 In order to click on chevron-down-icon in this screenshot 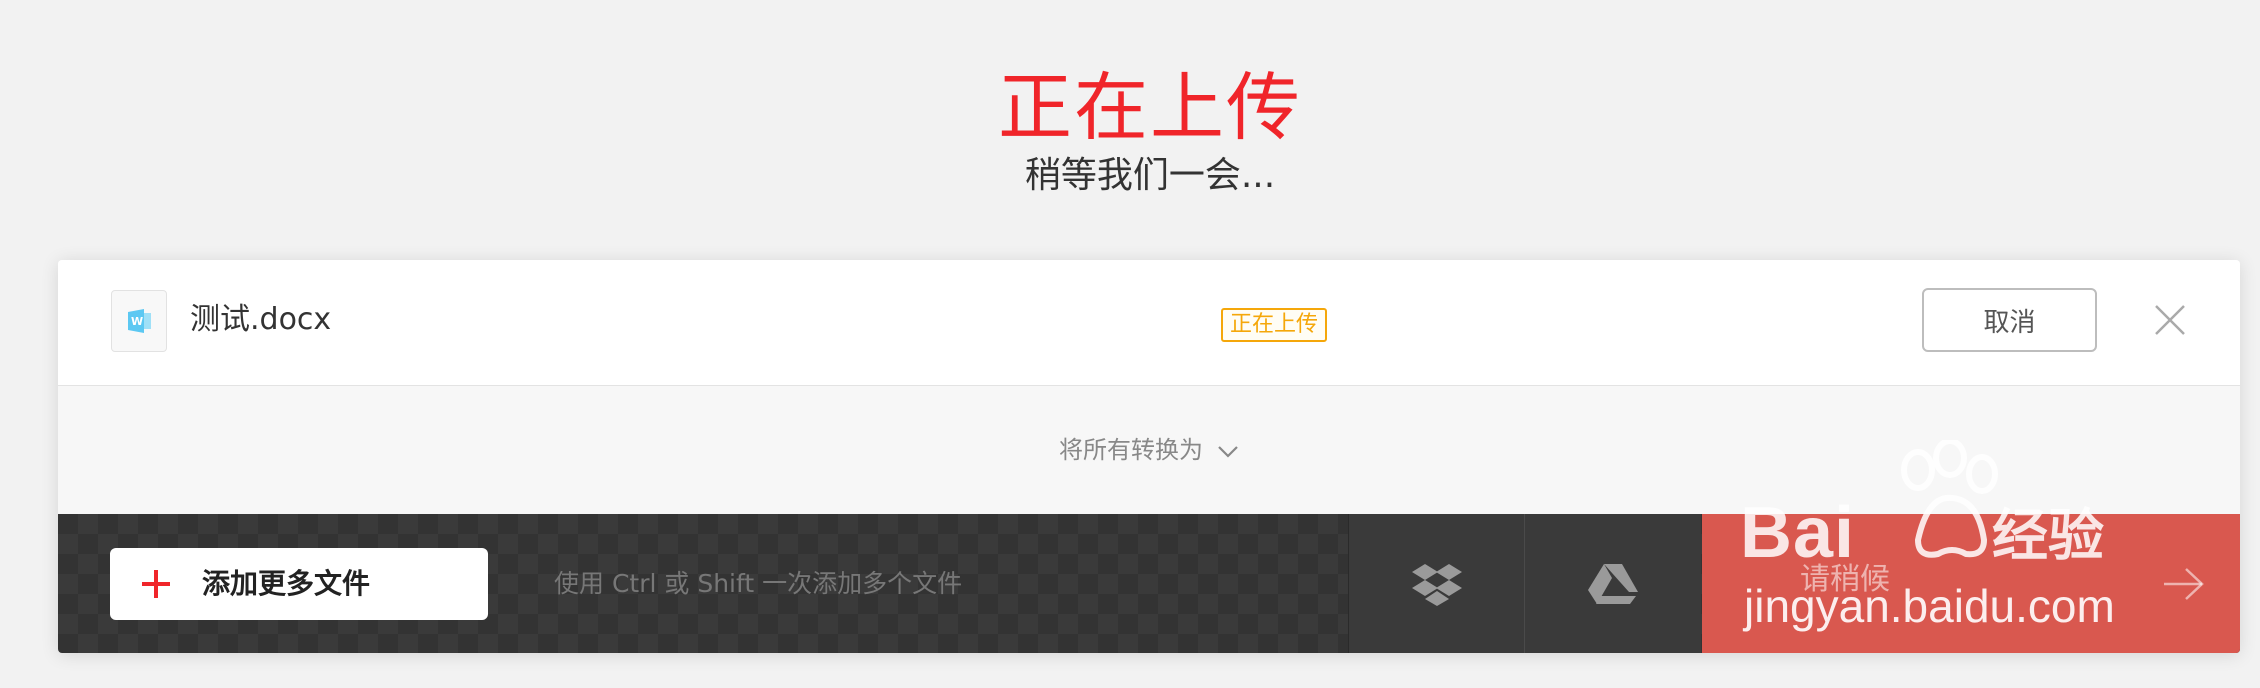, I will do `click(1228, 451)`.